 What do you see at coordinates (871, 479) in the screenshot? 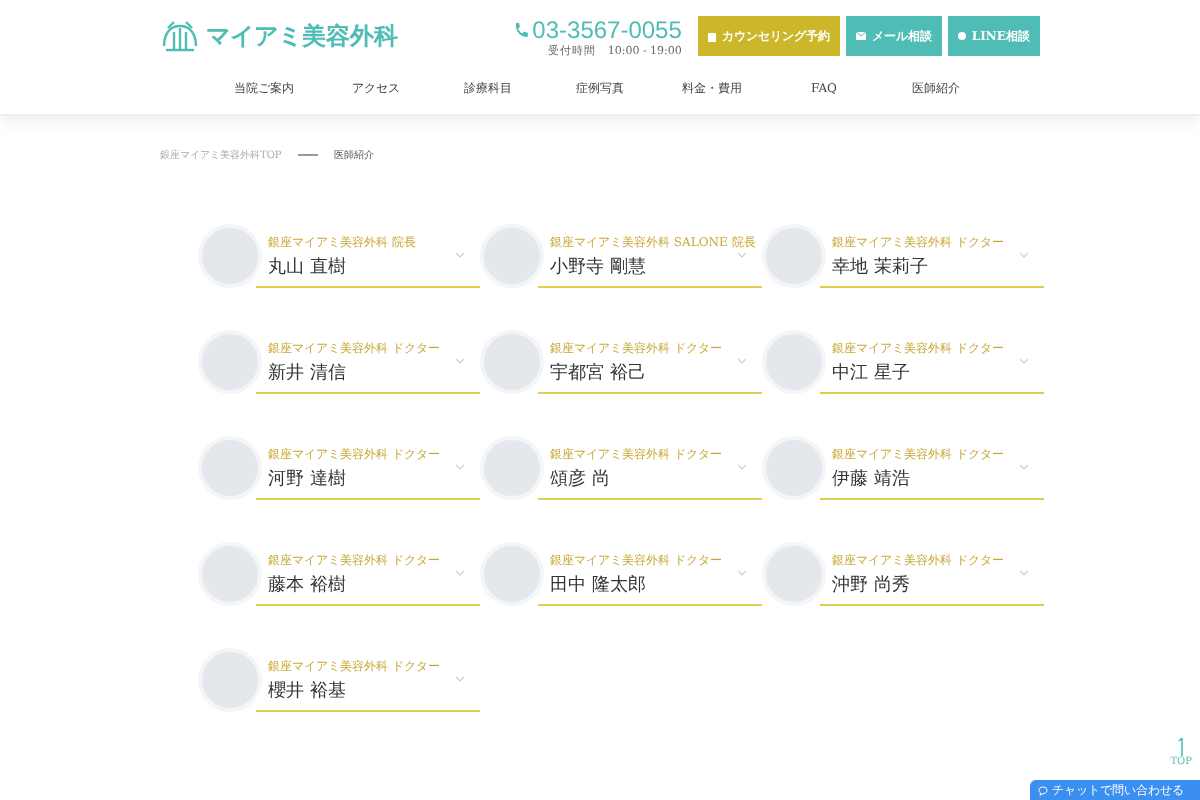
I see `doctor-name: 伊藤 靖浩` at bounding box center [871, 479].